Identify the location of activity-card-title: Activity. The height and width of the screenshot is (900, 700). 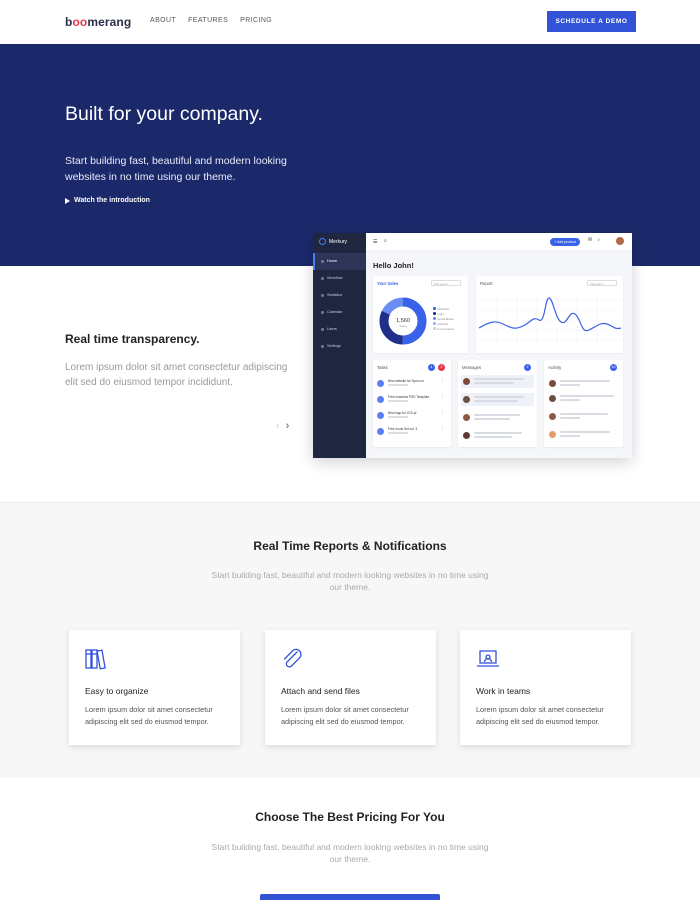
(555, 367).